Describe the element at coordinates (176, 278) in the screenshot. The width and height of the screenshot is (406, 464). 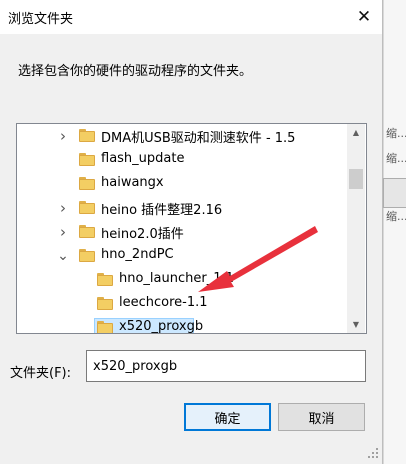
I see `tree-item-label: hno_launcher_1.1` at that location.